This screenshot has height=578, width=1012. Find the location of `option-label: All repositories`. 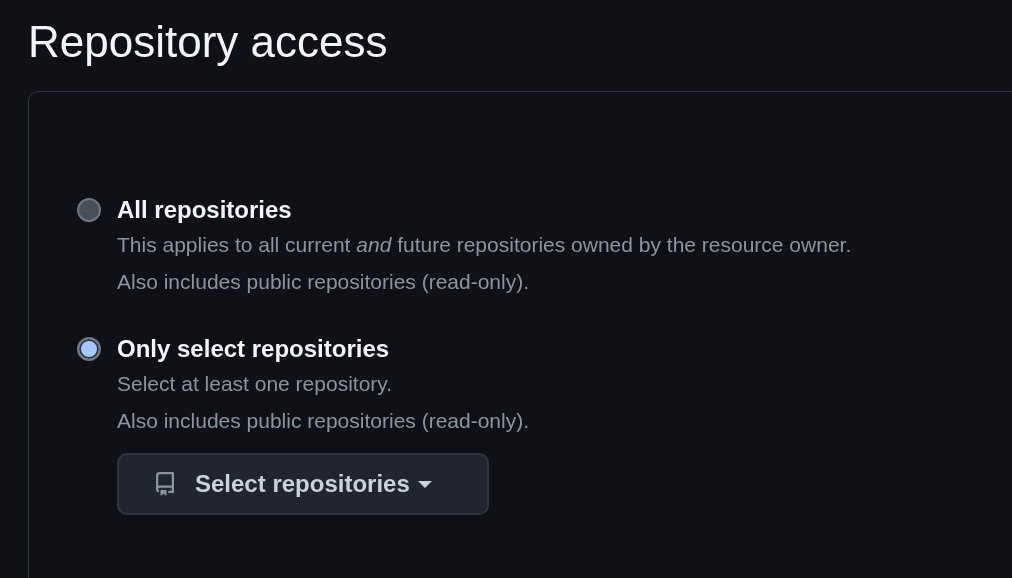

option-label: All repositories is located at coordinates (204, 210).